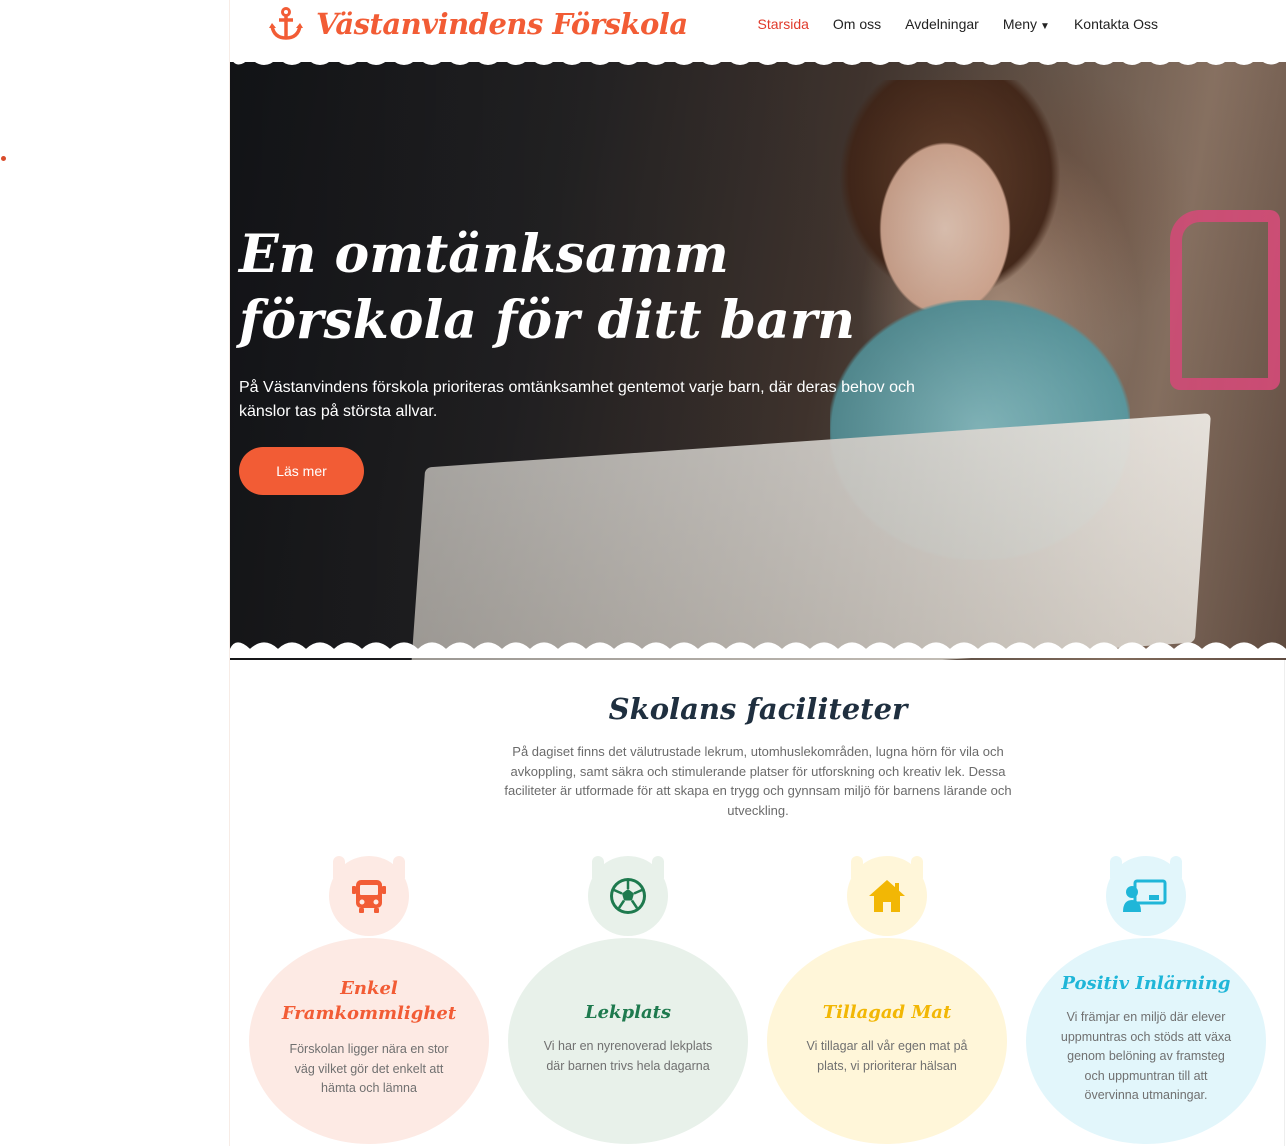 The width and height of the screenshot is (1287, 1146). Describe the element at coordinates (301, 471) in the screenshot. I see `read-more-button: Läs mer` at that location.